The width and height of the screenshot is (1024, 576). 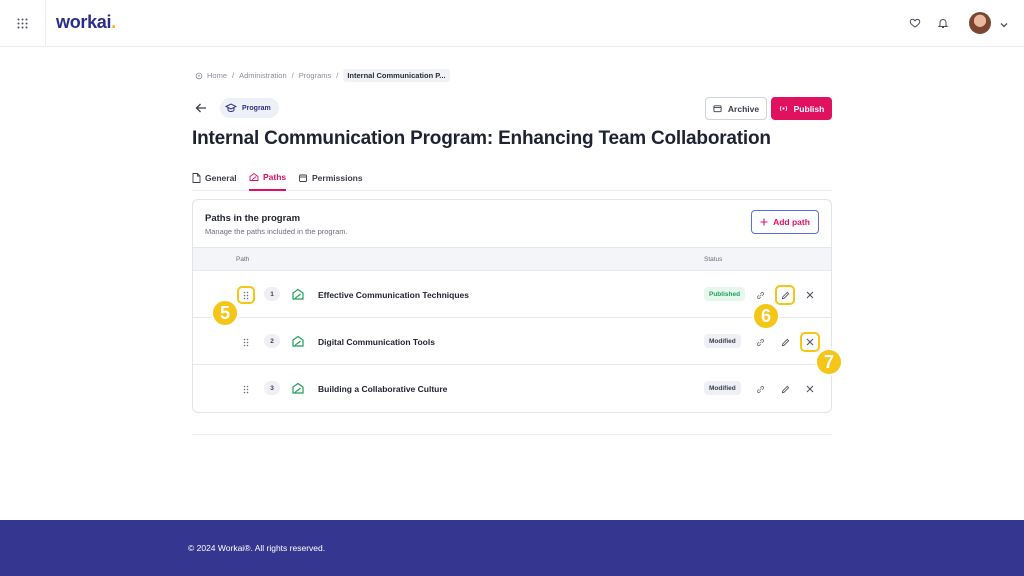 What do you see at coordinates (196, 178) in the screenshot?
I see `document-icon` at bounding box center [196, 178].